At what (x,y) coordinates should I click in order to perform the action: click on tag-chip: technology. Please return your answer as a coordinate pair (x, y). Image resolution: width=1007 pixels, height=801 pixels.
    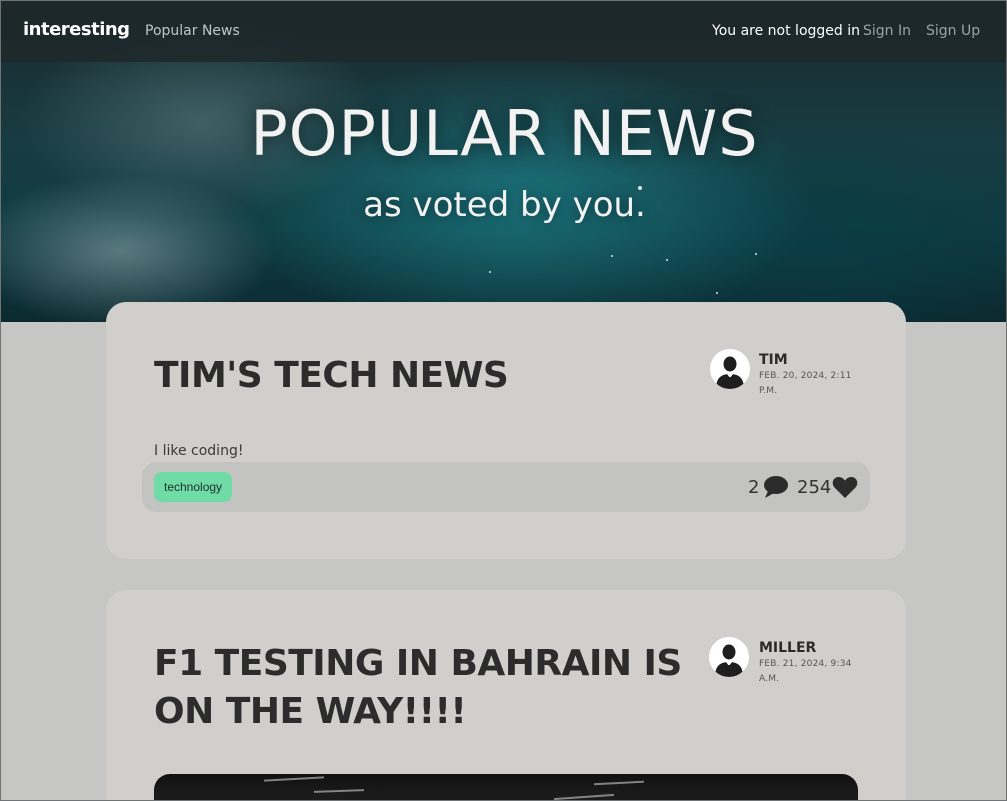
    Looking at the image, I should click on (193, 487).